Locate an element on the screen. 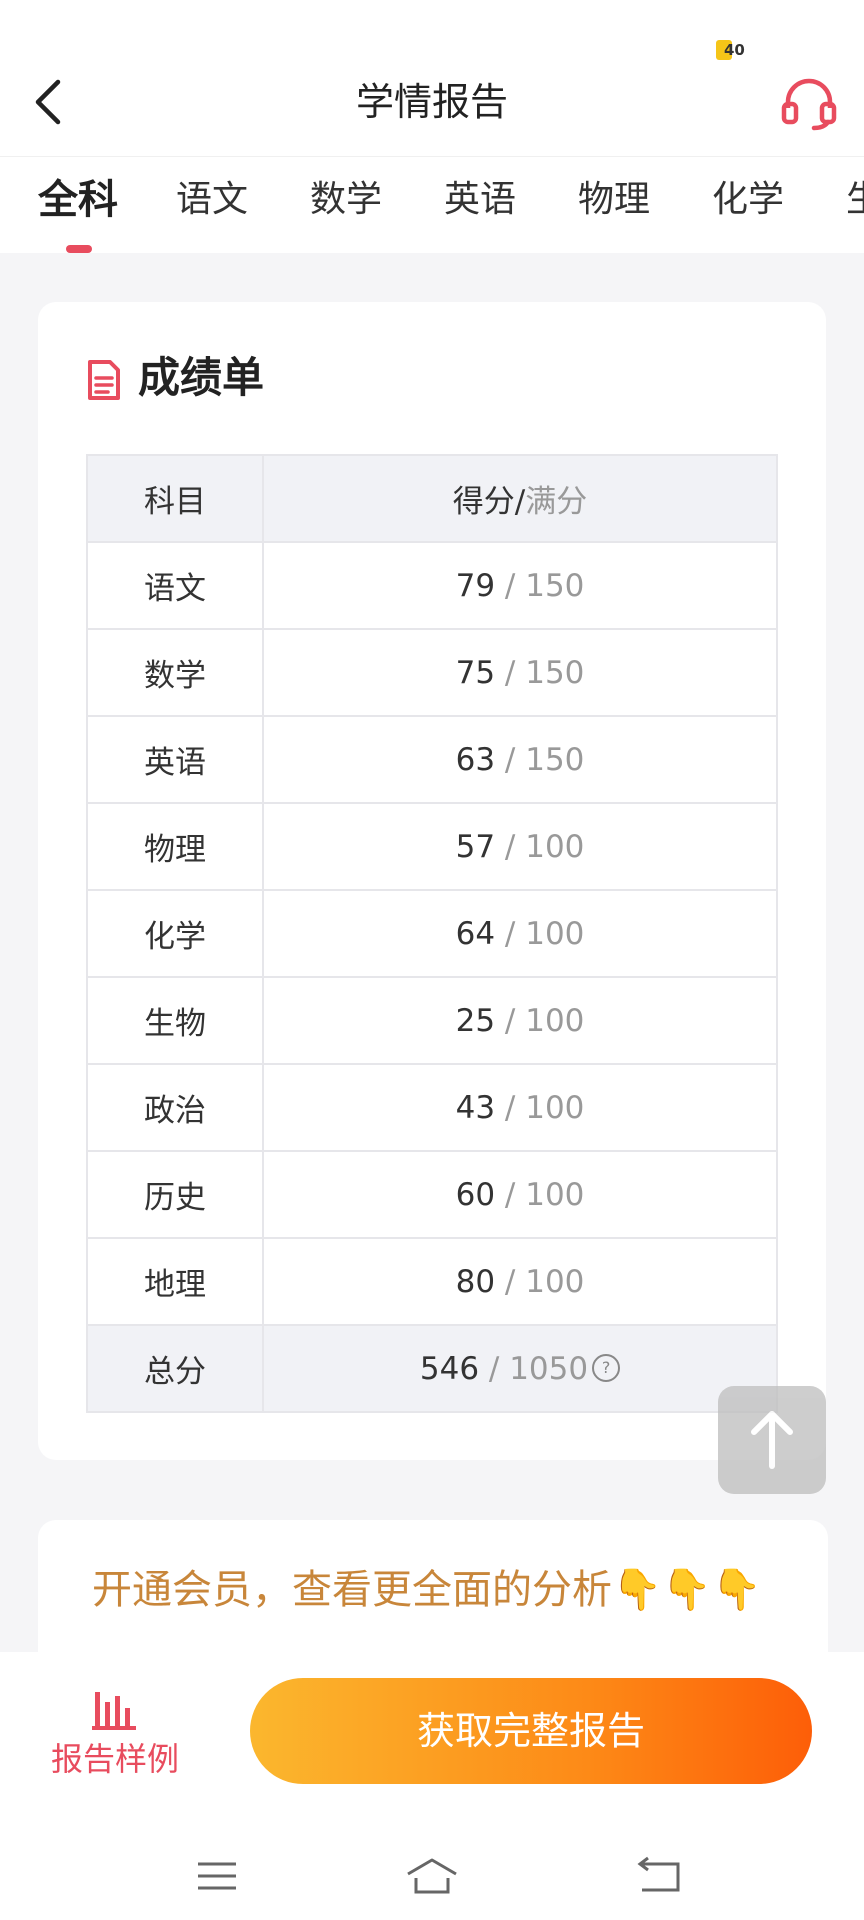 The image size is (864, 1920). table-row: 物理 57 / 100 is located at coordinates (432, 846).